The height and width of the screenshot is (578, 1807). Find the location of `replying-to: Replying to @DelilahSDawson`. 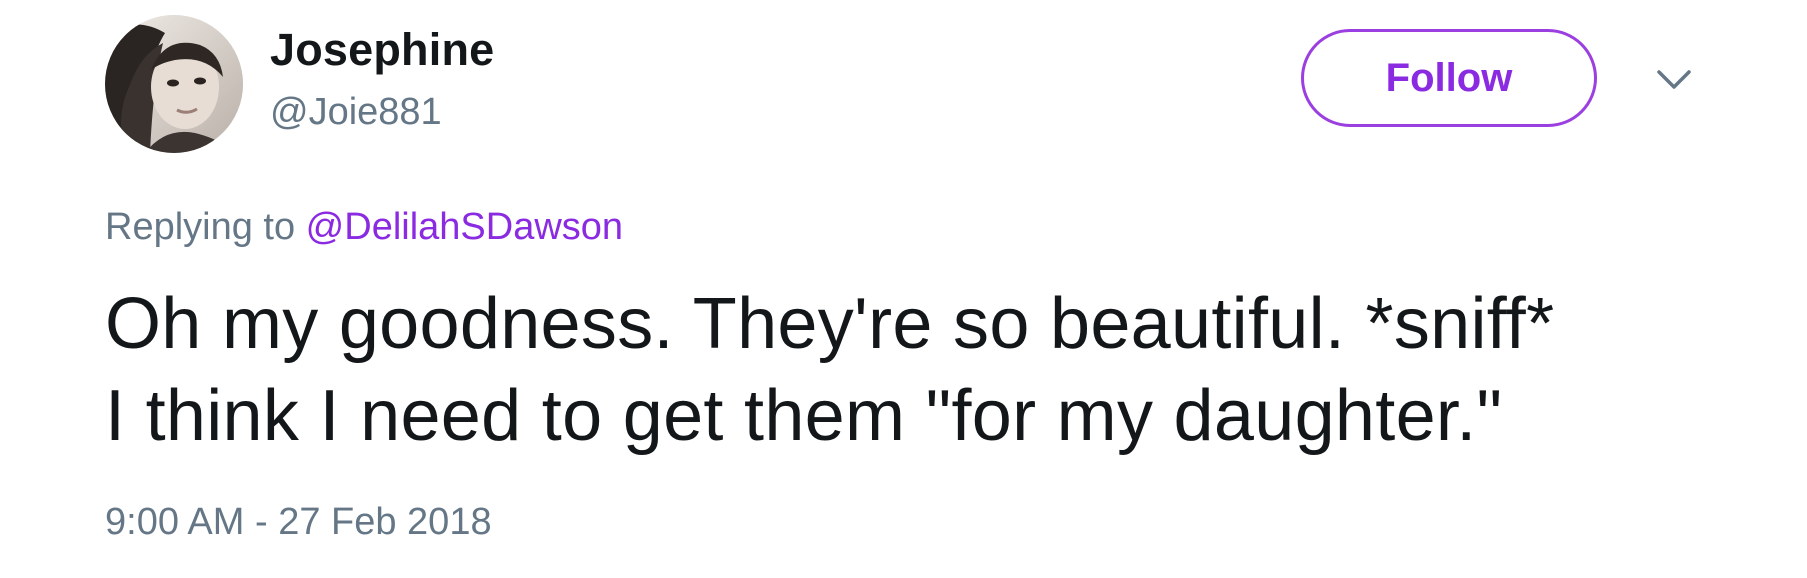

replying-to: Replying to @DelilahSDawson is located at coordinates (364, 227).